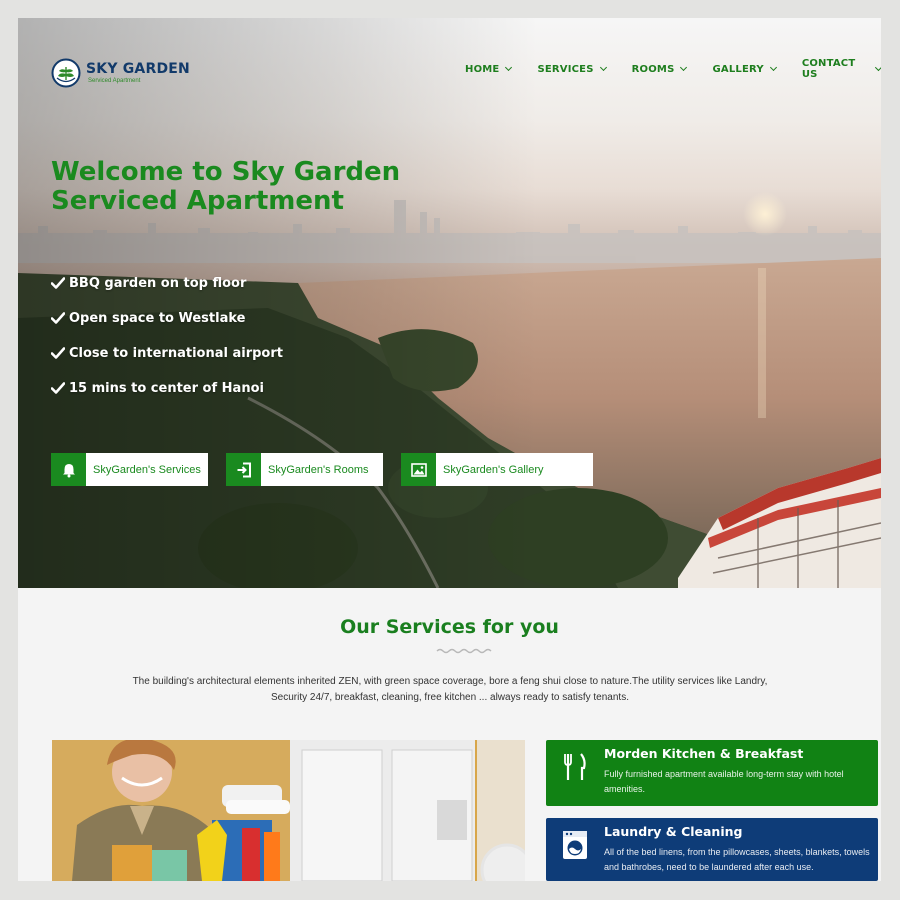  I want to click on services-button-label: SkyGarden's Services, so click(147, 469).